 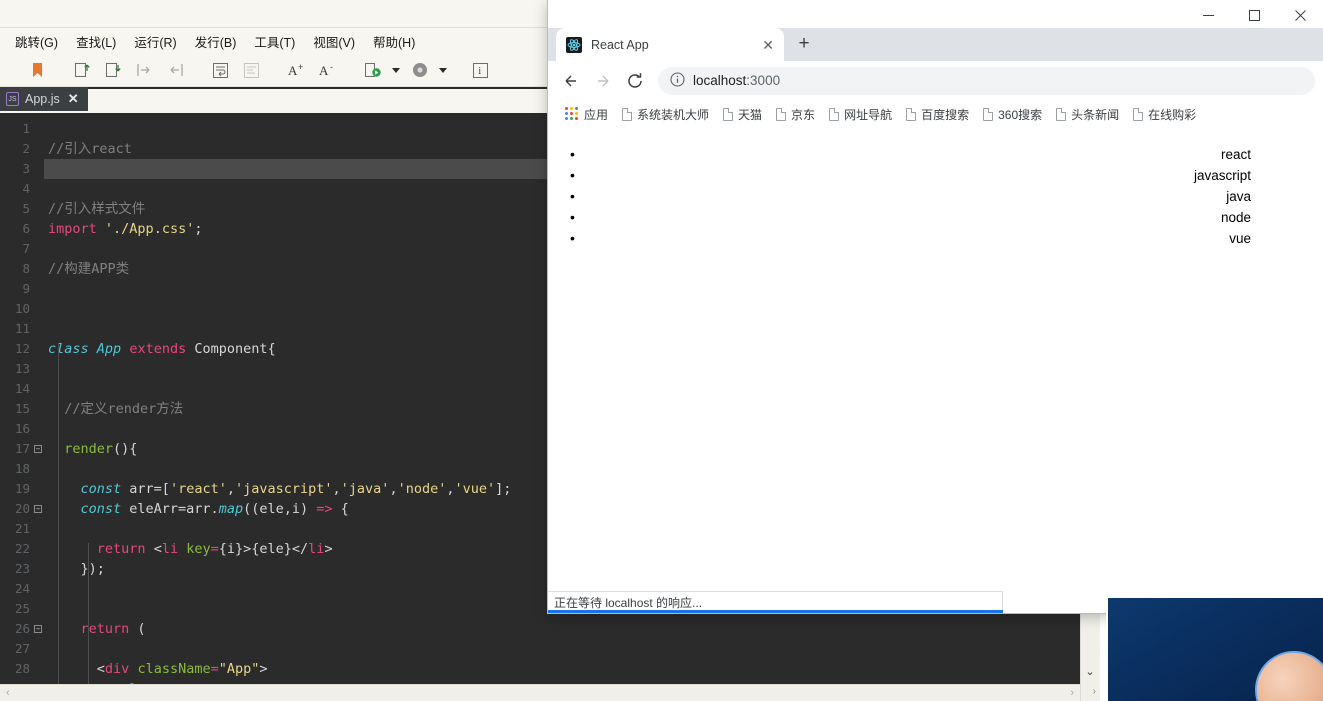 I want to click on scroll-right-arrow-icon: ›, so click(x=1072, y=693).